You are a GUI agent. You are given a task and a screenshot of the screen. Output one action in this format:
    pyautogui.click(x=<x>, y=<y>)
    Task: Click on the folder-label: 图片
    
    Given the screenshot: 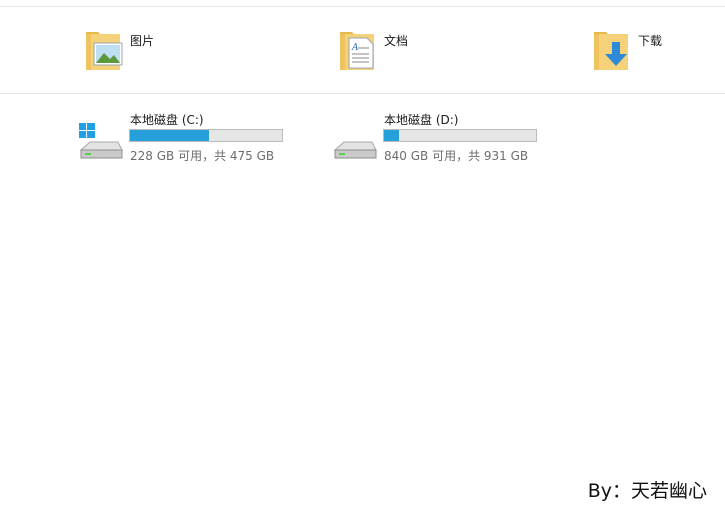 What is the action you would take?
    pyautogui.click(x=142, y=41)
    